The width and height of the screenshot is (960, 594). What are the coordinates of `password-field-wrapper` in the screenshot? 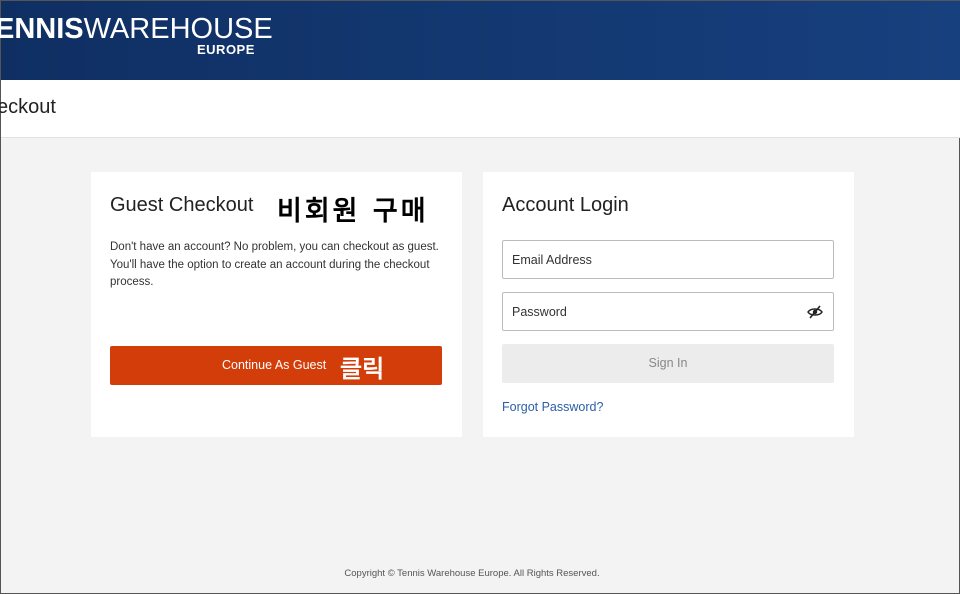 It's located at (668, 311).